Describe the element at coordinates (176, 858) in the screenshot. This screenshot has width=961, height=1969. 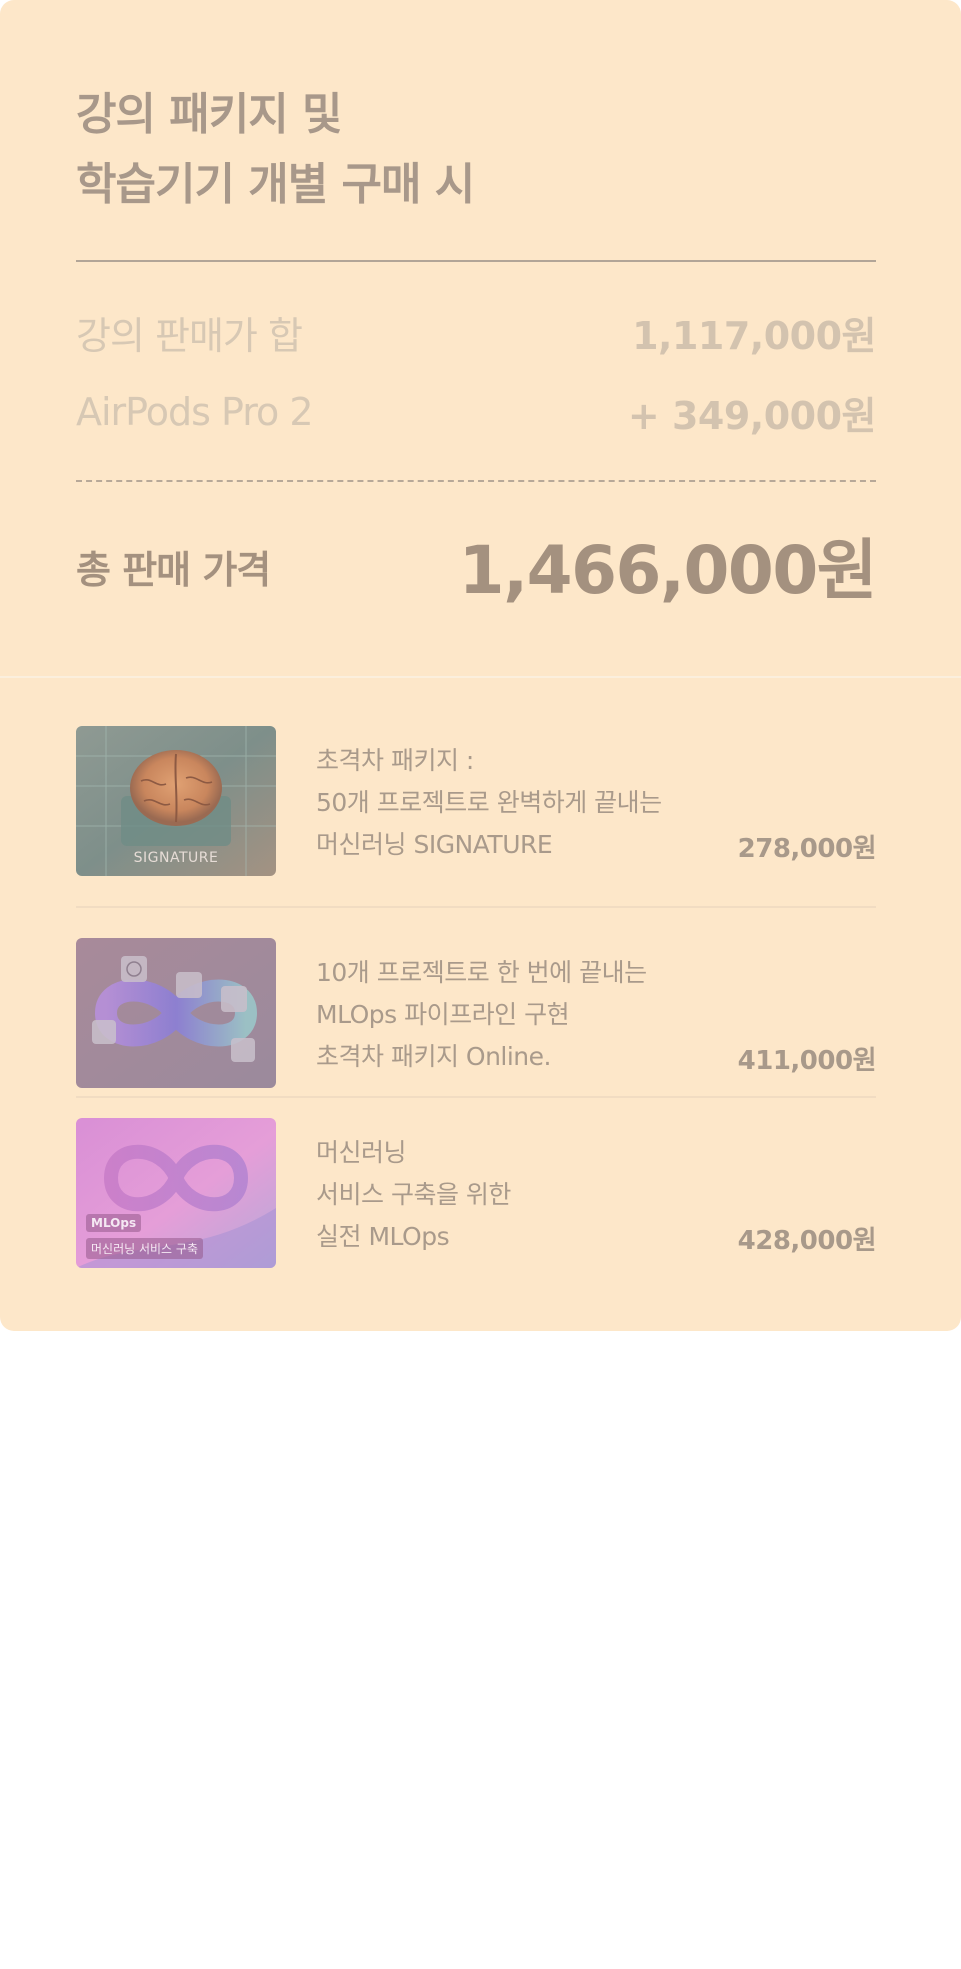
I see `thumbnail-caption: SIGNATURE` at that location.